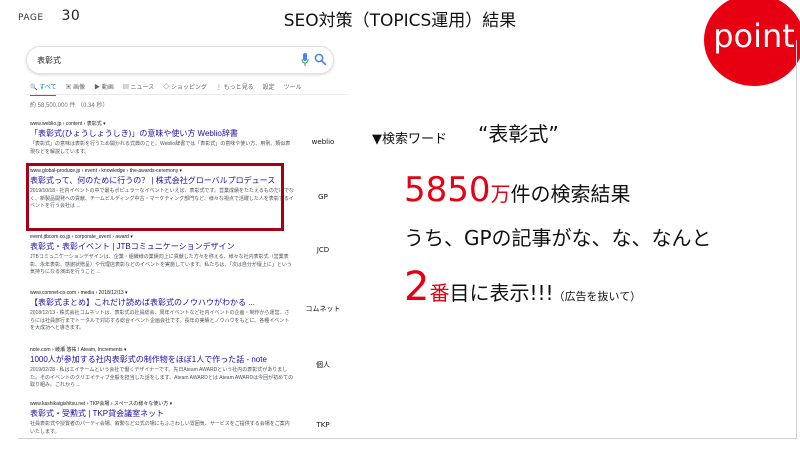 The width and height of the screenshot is (800, 450). I want to click on tab-more-label: もっと見る, so click(238, 88).